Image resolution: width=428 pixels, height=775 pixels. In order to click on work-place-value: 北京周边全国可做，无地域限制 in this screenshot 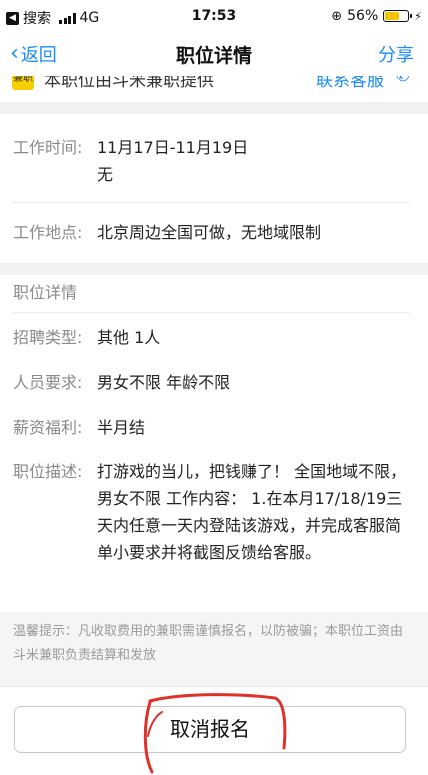, I will do `click(209, 232)`.